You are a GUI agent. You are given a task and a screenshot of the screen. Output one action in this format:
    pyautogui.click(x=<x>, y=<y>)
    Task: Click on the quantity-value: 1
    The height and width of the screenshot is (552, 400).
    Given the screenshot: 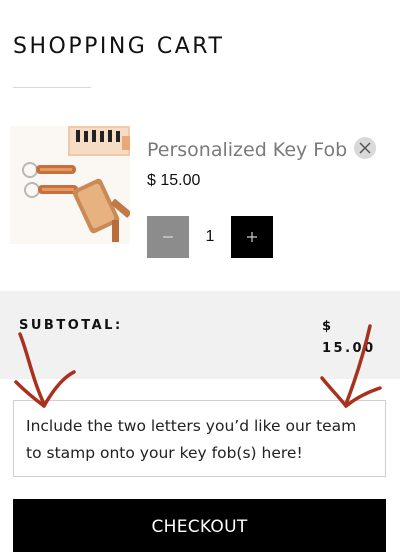 What is the action you would take?
    pyautogui.click(x=210, y=237)
    